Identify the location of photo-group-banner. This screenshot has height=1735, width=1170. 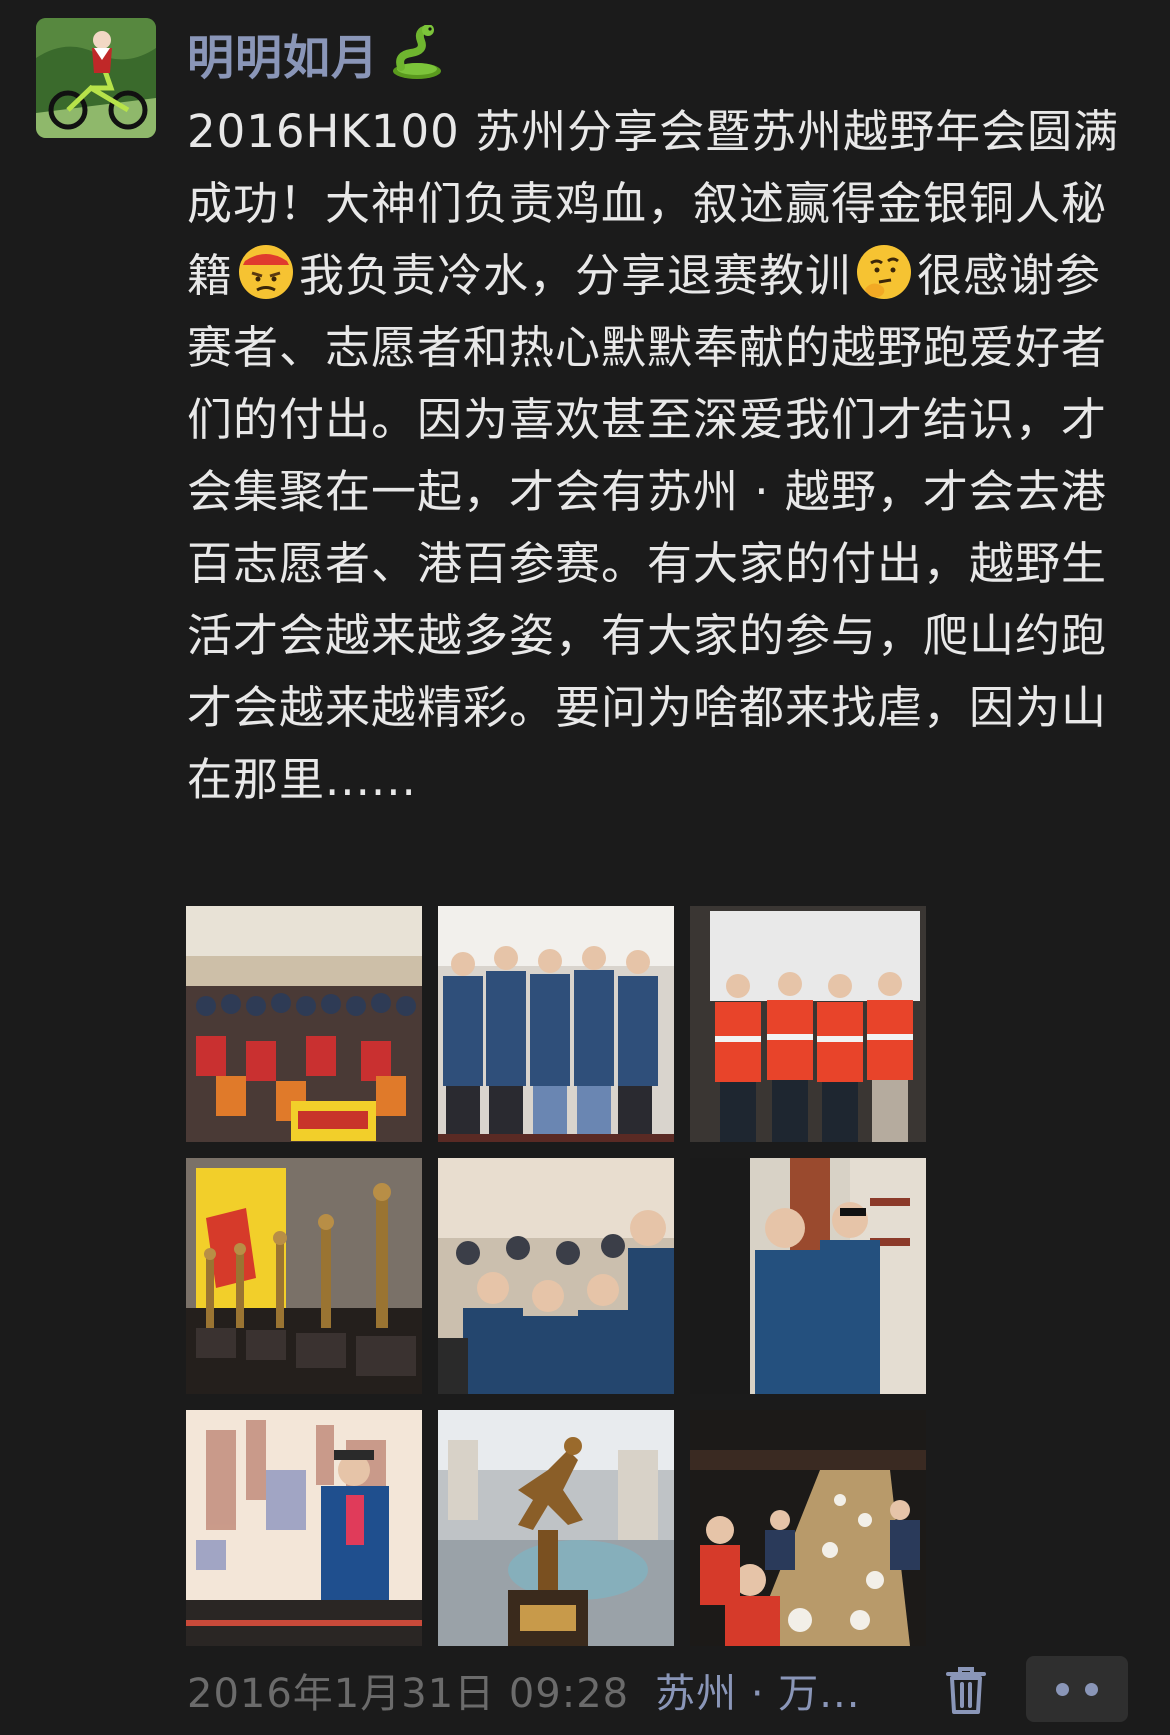
(304, 1024).